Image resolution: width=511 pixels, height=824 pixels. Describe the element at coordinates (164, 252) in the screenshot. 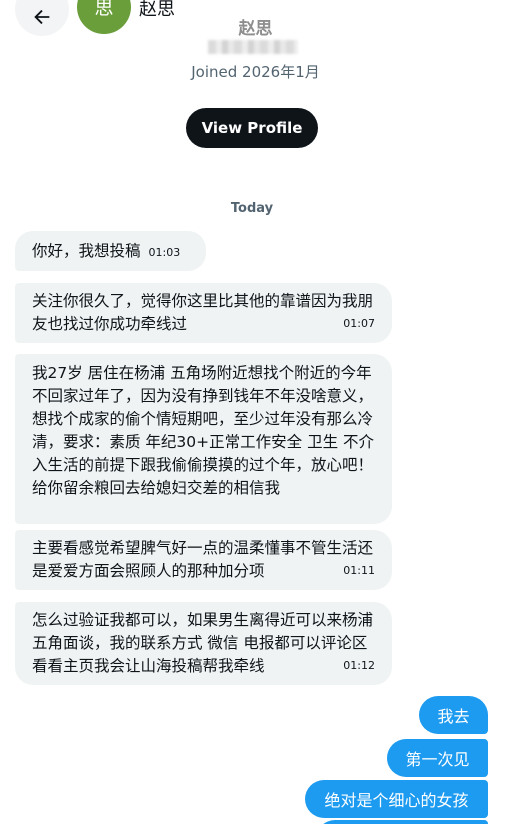

I see `message-time: 01:03` at that location.